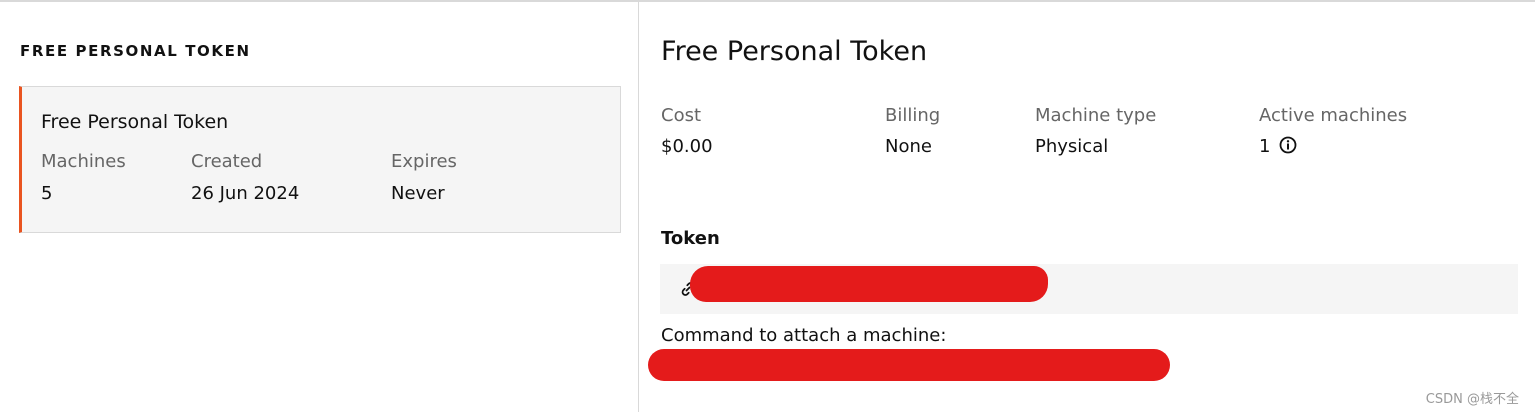 This screenshot has width=1535, height=412. I want to click on token-redaction, so click(869, 284).